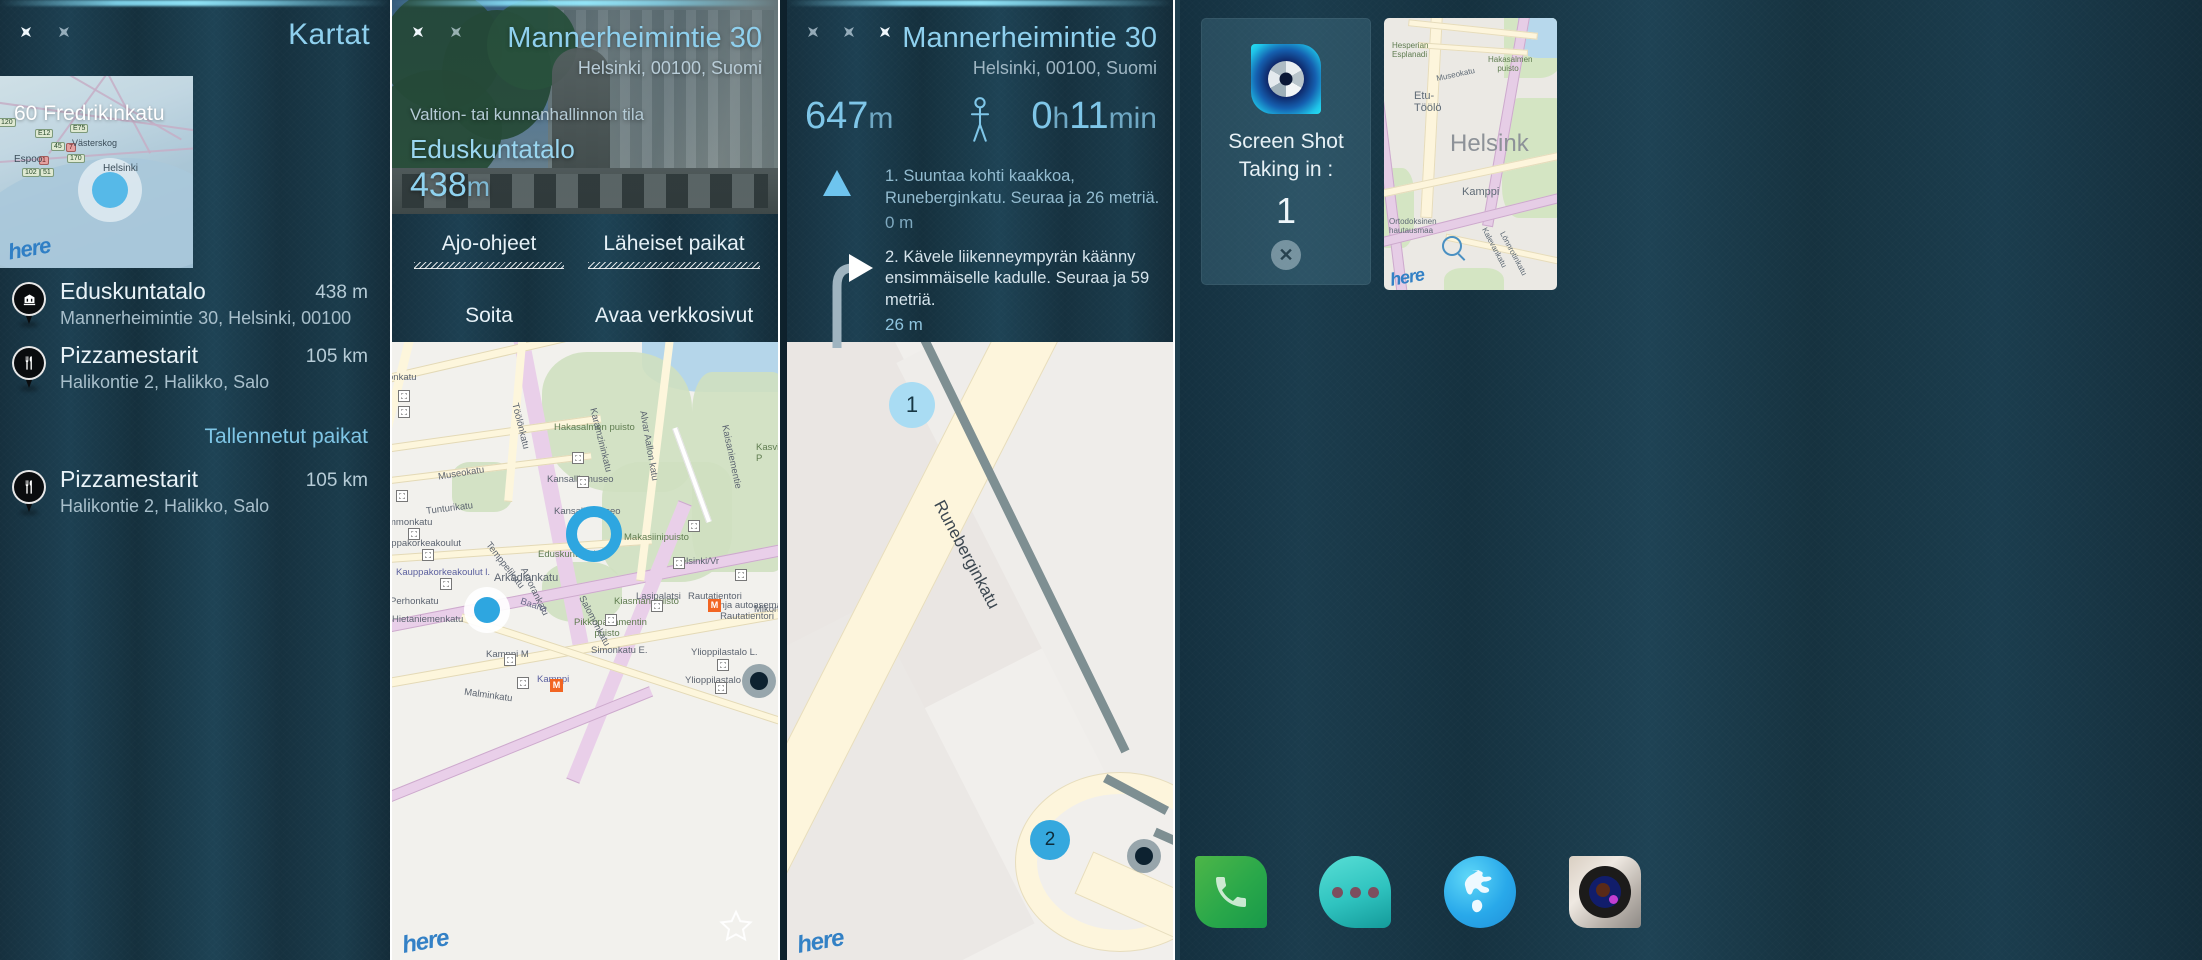  Describe the element at coordinates (1286, 169) in the screenshot. I see `screenshot-line2: Taking in :` at that location.